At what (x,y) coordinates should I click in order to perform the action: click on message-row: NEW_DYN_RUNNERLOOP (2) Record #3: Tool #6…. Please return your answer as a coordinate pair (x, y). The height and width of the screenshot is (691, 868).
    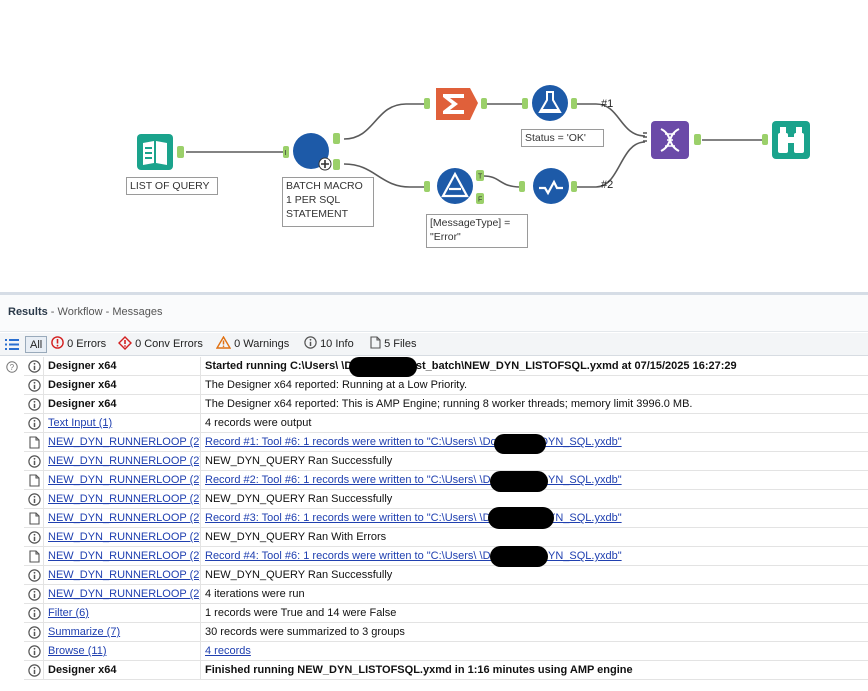
    Looking at the image, I should click on (446, 518).